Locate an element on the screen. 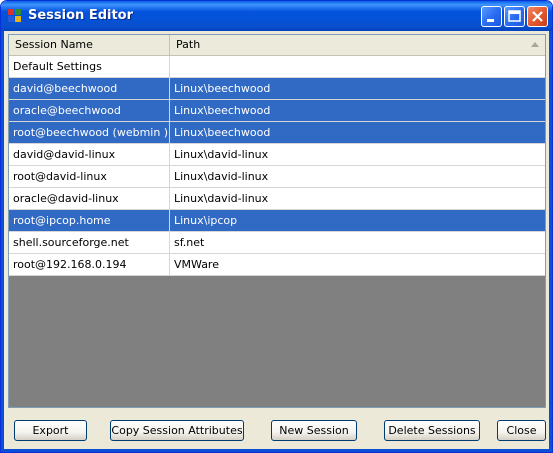 The width and height of the screenshot is (553, 453). table-row: david@beechwood Linux\beechwood is located at coordinates (277, 89).